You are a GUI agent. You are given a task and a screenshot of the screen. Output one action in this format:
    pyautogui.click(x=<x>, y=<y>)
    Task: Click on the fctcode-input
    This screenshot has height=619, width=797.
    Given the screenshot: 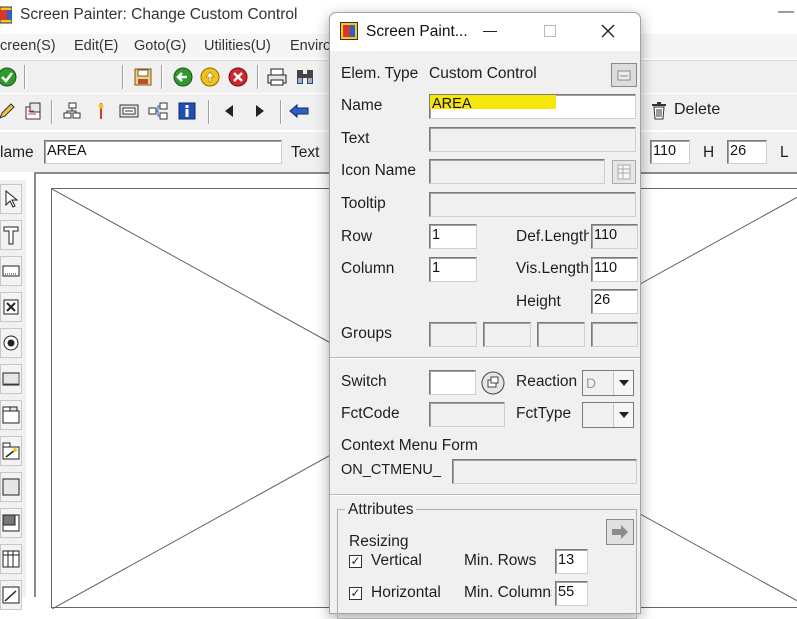 What is the action you would take?
    pyautogui.click(x=467, y=414)
    